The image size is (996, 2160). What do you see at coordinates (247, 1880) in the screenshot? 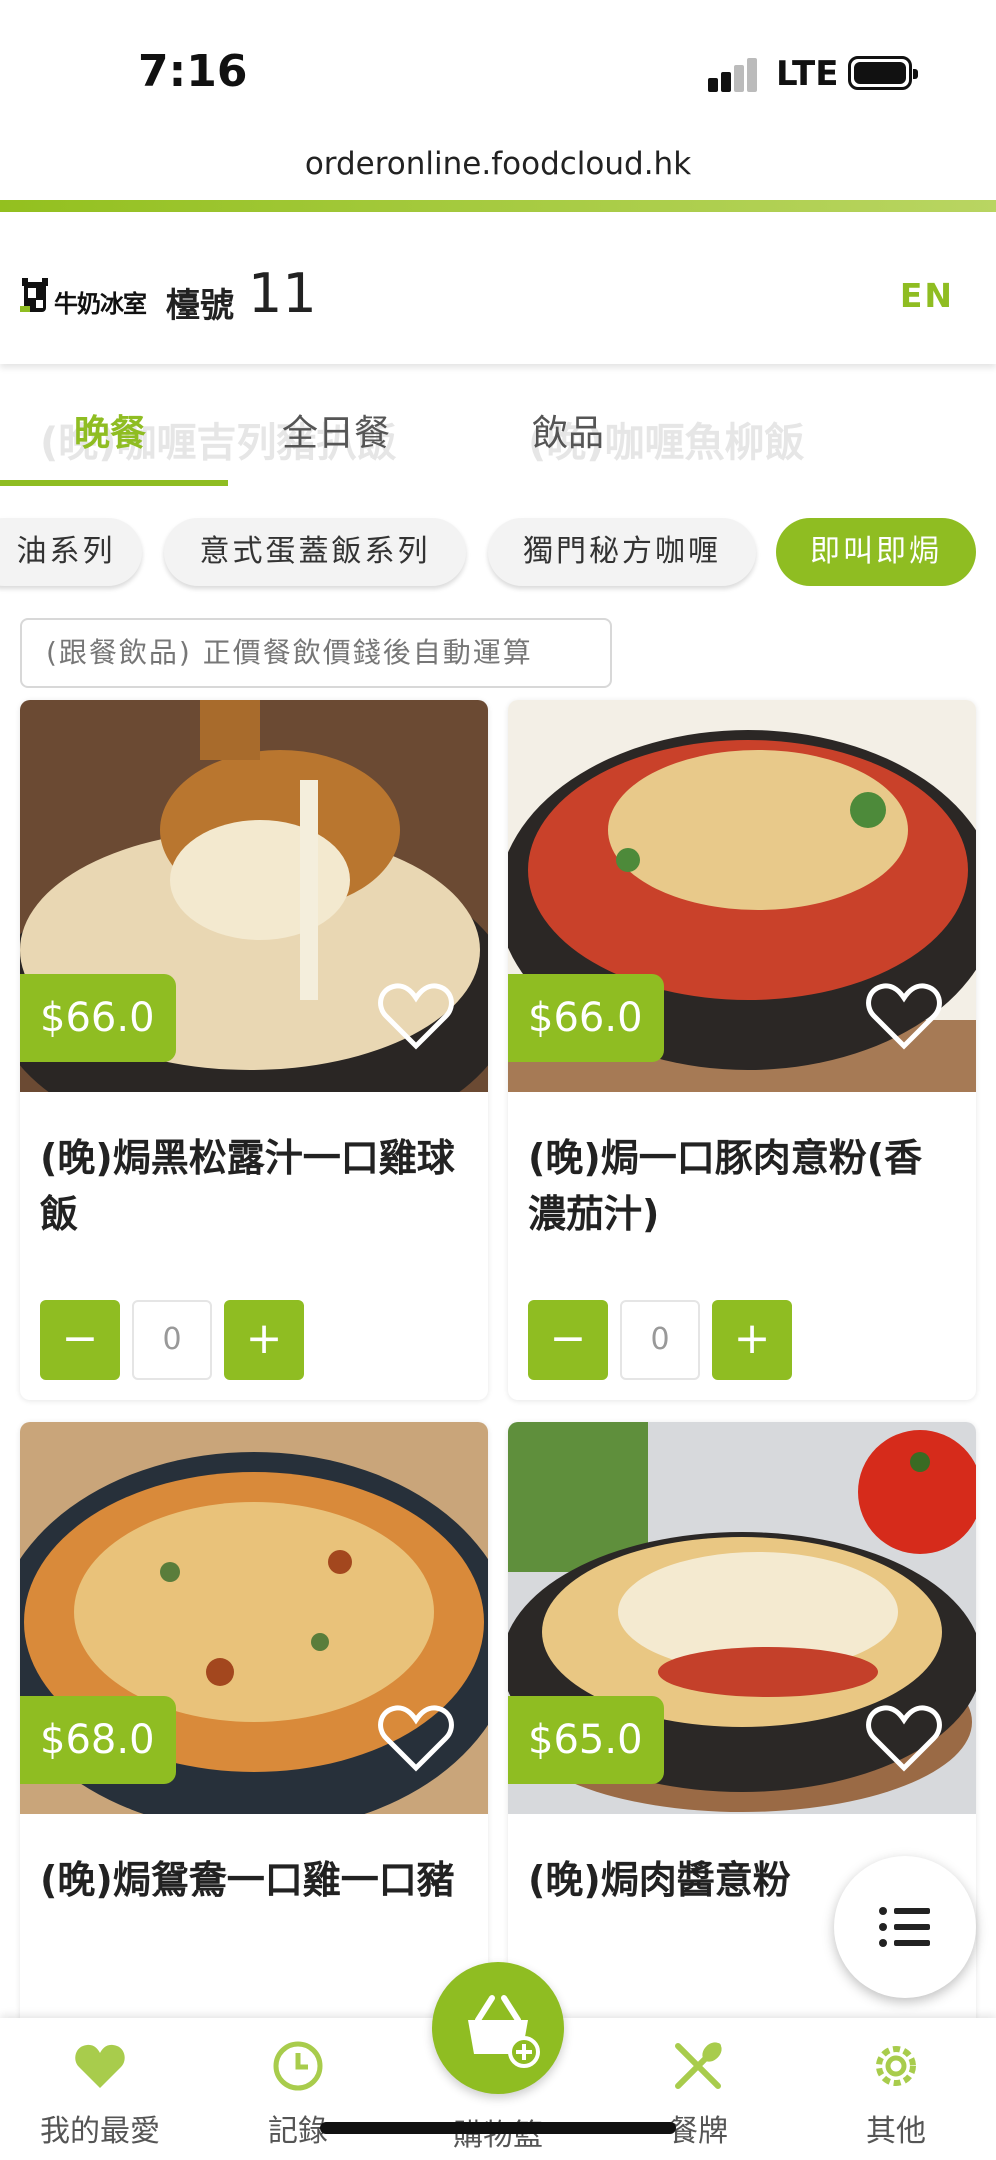
I see `product-name: (晚)焗鴛鴦一口雞一口豬` at bounding box center [247, 1880].